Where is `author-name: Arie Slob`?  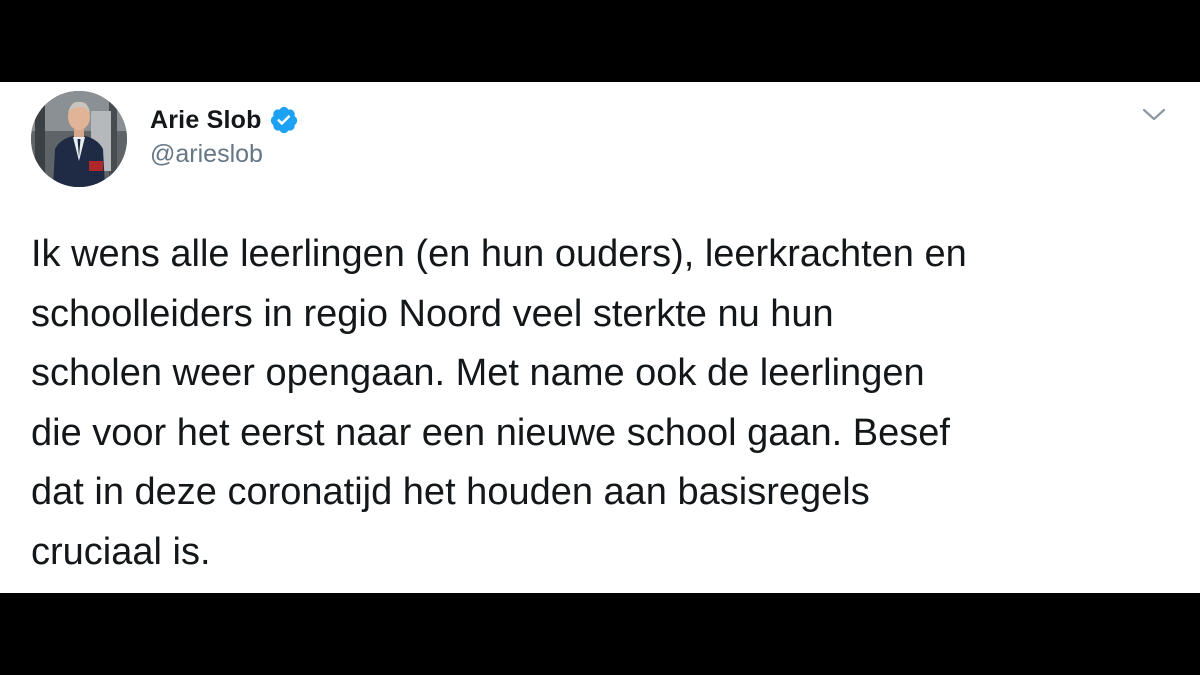
author-name: Arie Slob is located at coordinates (206, 120).